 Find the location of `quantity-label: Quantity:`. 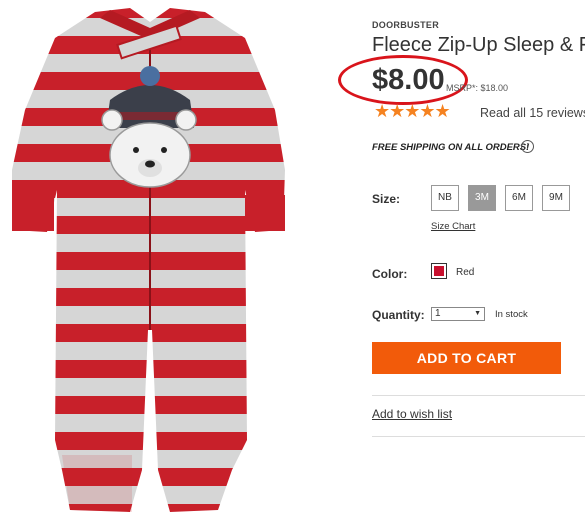

quantity-label: Quantity: is located at coordinates (398, 315).